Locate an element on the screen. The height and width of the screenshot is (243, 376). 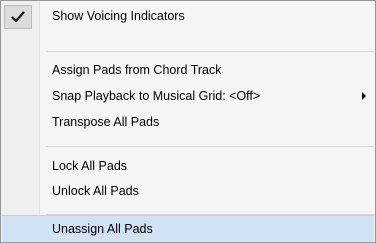
menu-item-label: Snap Playback to Musical Grid: <Off> is located at coordinates (156, 96).